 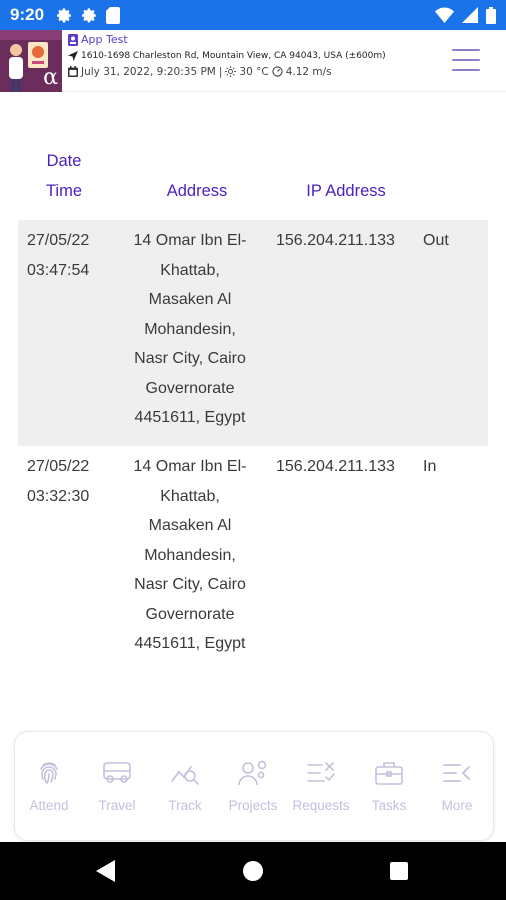 I want to click on signal-icon, so click(x=470, y=15).